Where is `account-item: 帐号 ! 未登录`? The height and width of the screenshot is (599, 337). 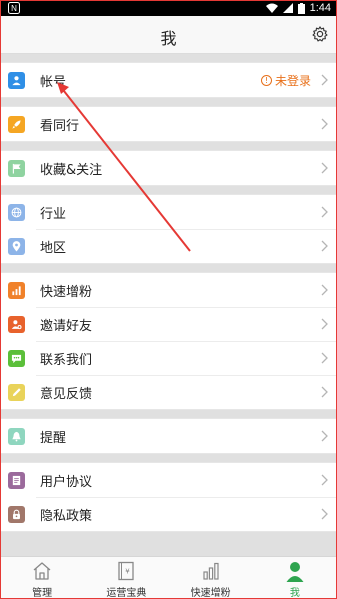 account-item: 帐号 ! 未登录 is located at coordinates (168, 80).